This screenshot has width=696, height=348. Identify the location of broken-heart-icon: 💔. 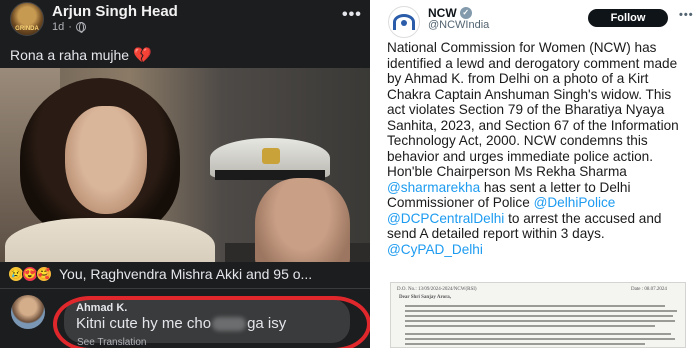
(142, 55).